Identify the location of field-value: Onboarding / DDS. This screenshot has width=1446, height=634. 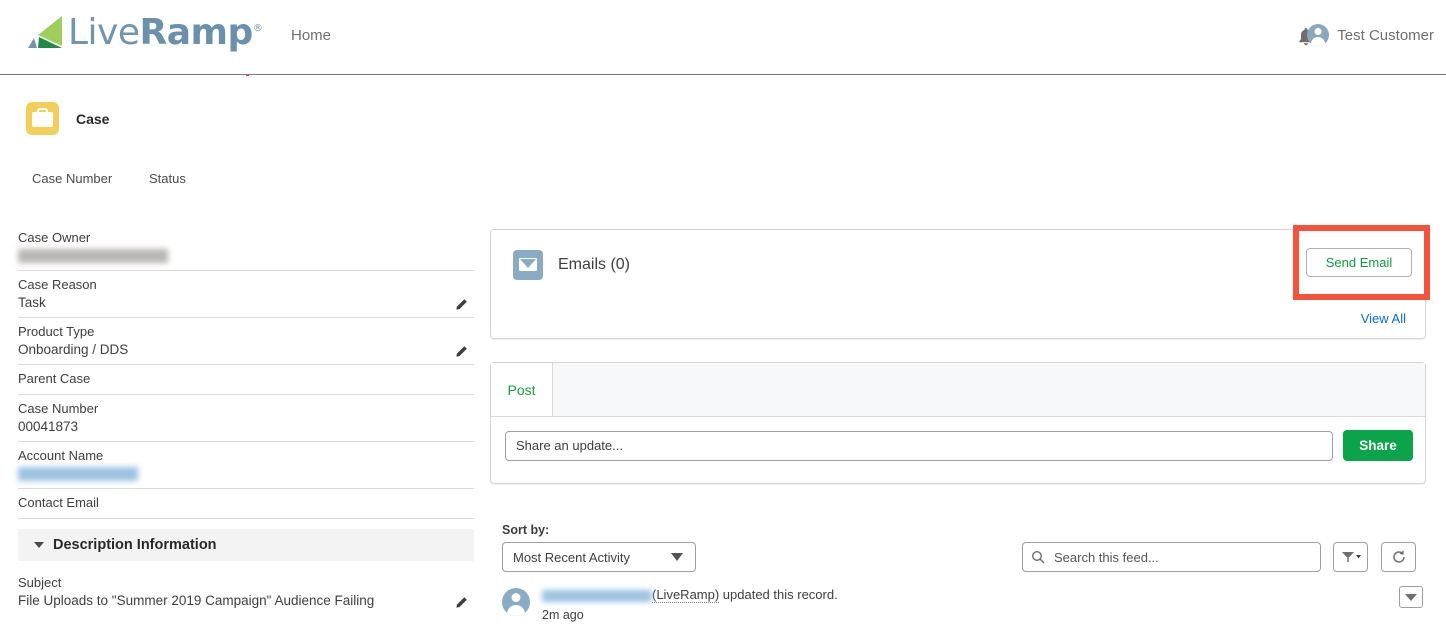
(73, 349).